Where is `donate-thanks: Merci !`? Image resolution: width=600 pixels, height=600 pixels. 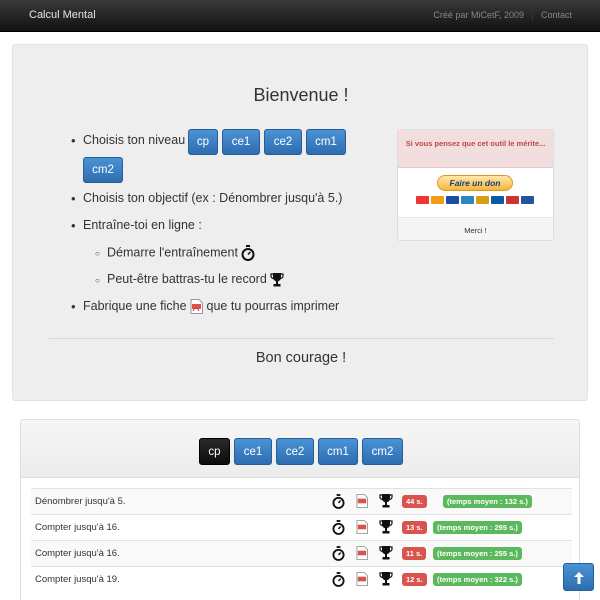
donate-thanks: Merci ! is located at coordinates (475, 230).